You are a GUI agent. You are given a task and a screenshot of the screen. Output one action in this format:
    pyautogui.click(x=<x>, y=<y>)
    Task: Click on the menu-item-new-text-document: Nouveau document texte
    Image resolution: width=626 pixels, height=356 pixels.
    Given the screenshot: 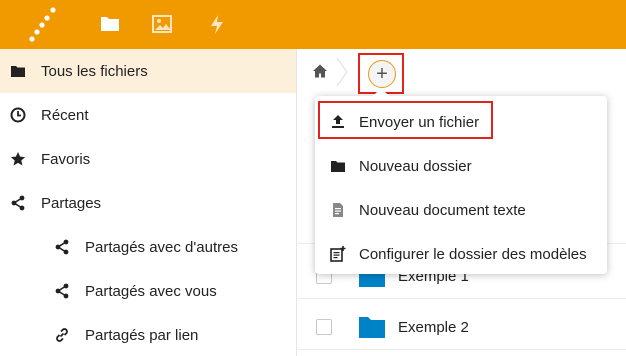 What is the action you would take?
    pyautogui.click(x=461, y=210)
    